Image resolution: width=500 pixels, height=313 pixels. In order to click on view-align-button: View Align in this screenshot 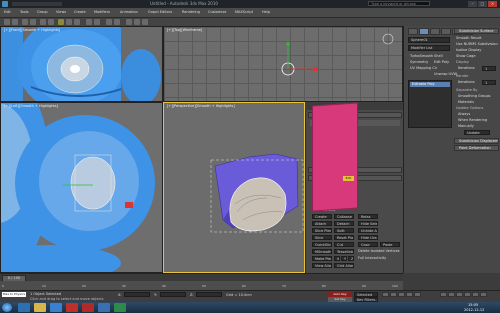, I will do `click(322, 265)`.